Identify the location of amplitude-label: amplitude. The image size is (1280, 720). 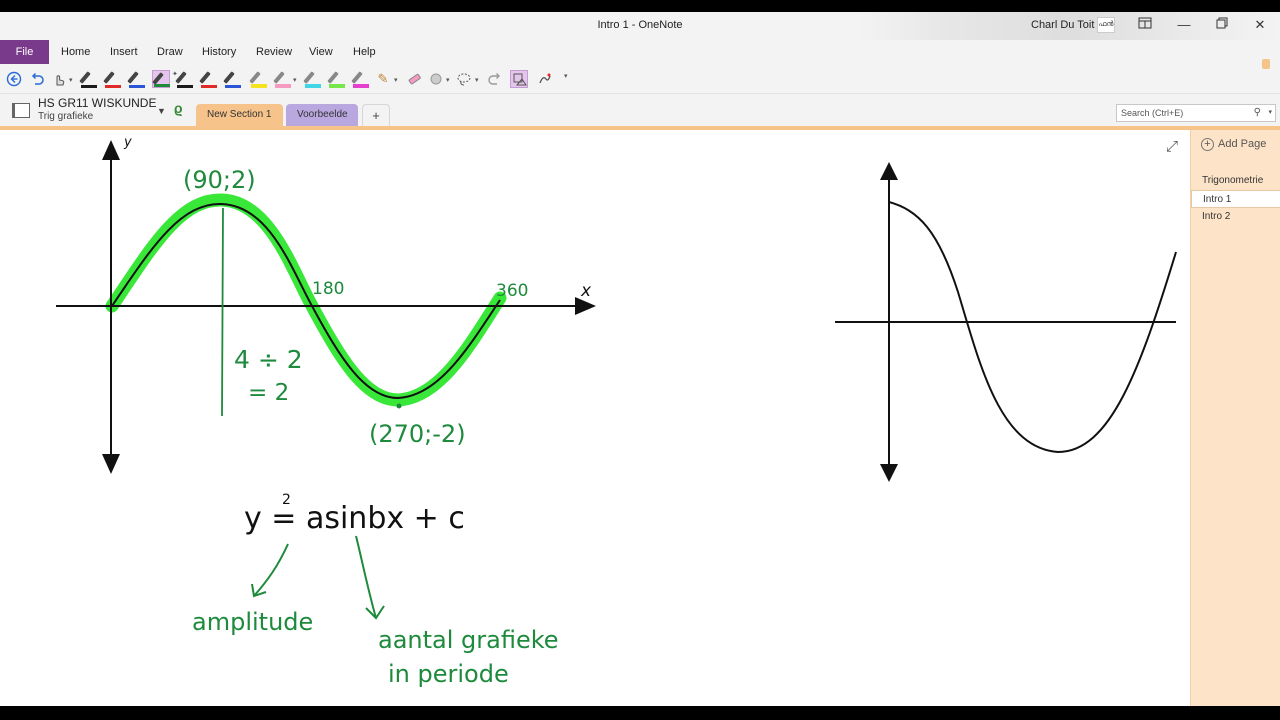
(252, 622).